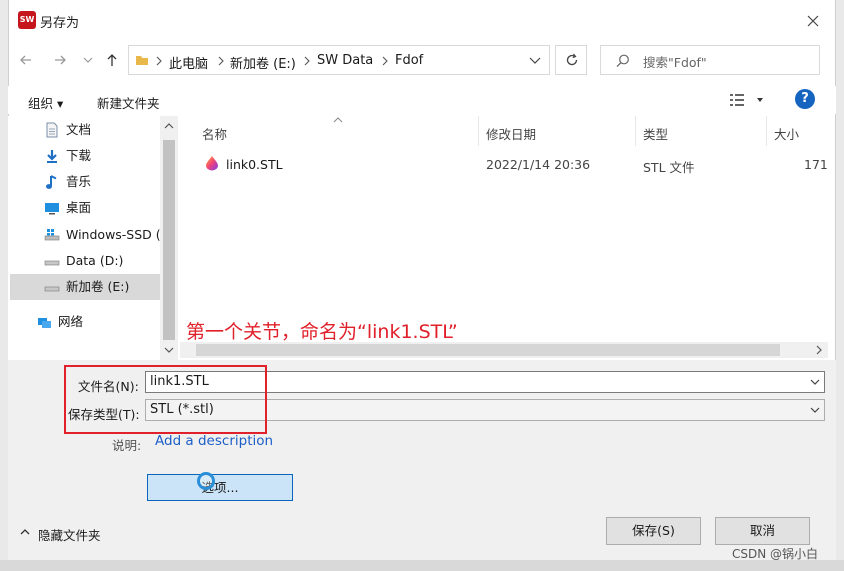 The image size is (844, 571). I want to click on forward-button, so click(60, 60).